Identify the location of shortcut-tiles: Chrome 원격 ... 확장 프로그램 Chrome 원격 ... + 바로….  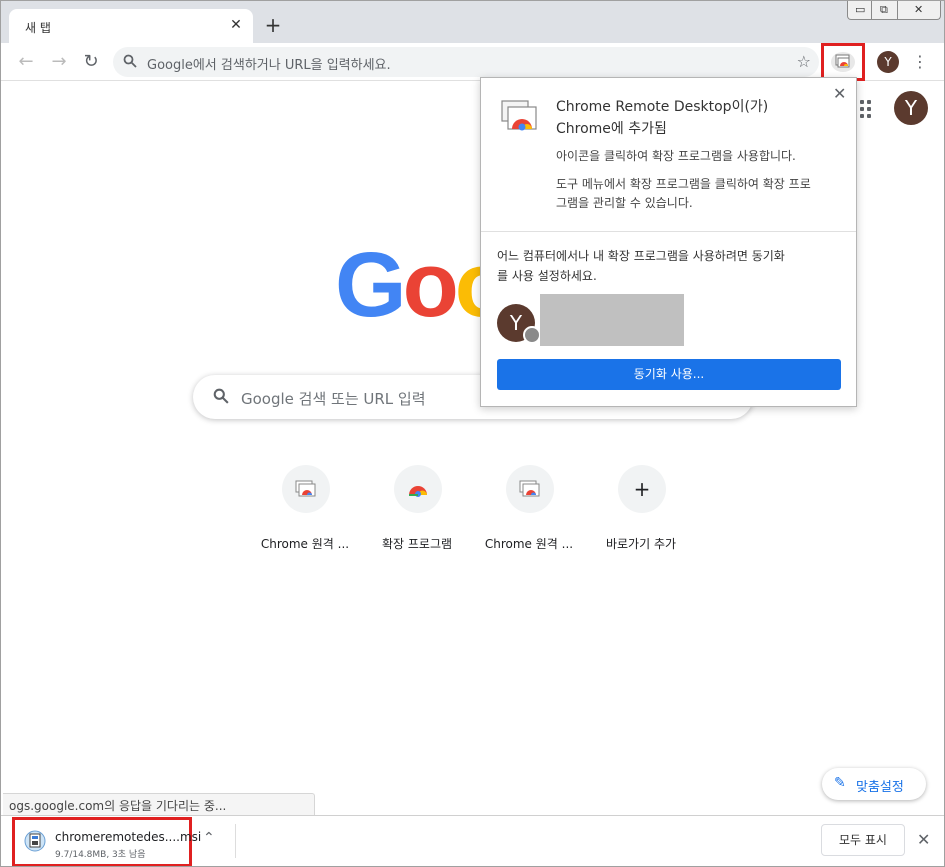
(479, 513).